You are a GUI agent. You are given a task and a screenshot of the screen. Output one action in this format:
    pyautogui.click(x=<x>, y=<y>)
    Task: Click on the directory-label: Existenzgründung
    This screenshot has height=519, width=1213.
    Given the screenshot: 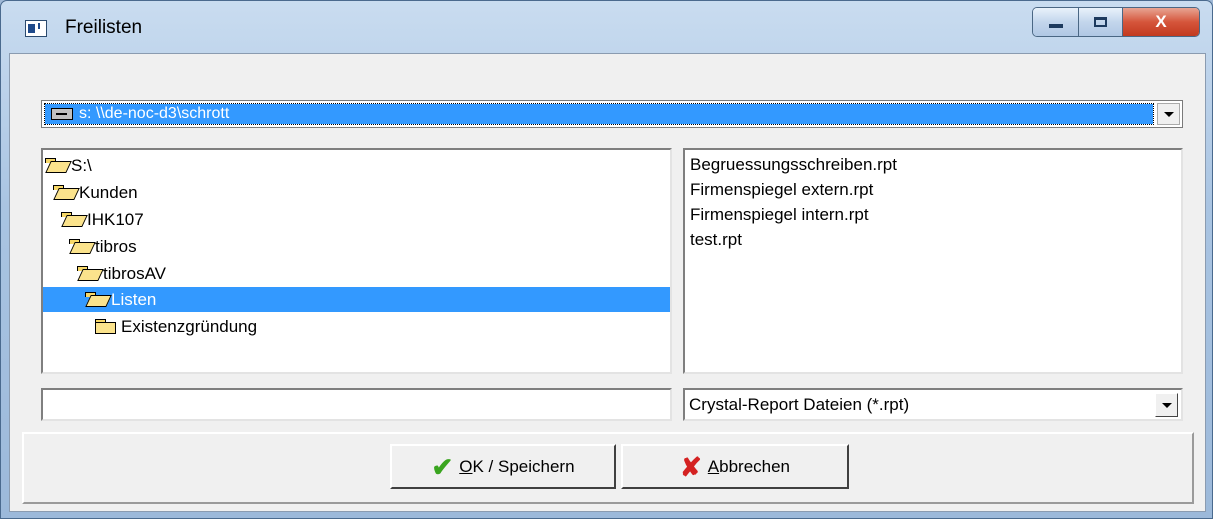 What is the action you would take?
    pyautogui.click(x=189, y=326)
    